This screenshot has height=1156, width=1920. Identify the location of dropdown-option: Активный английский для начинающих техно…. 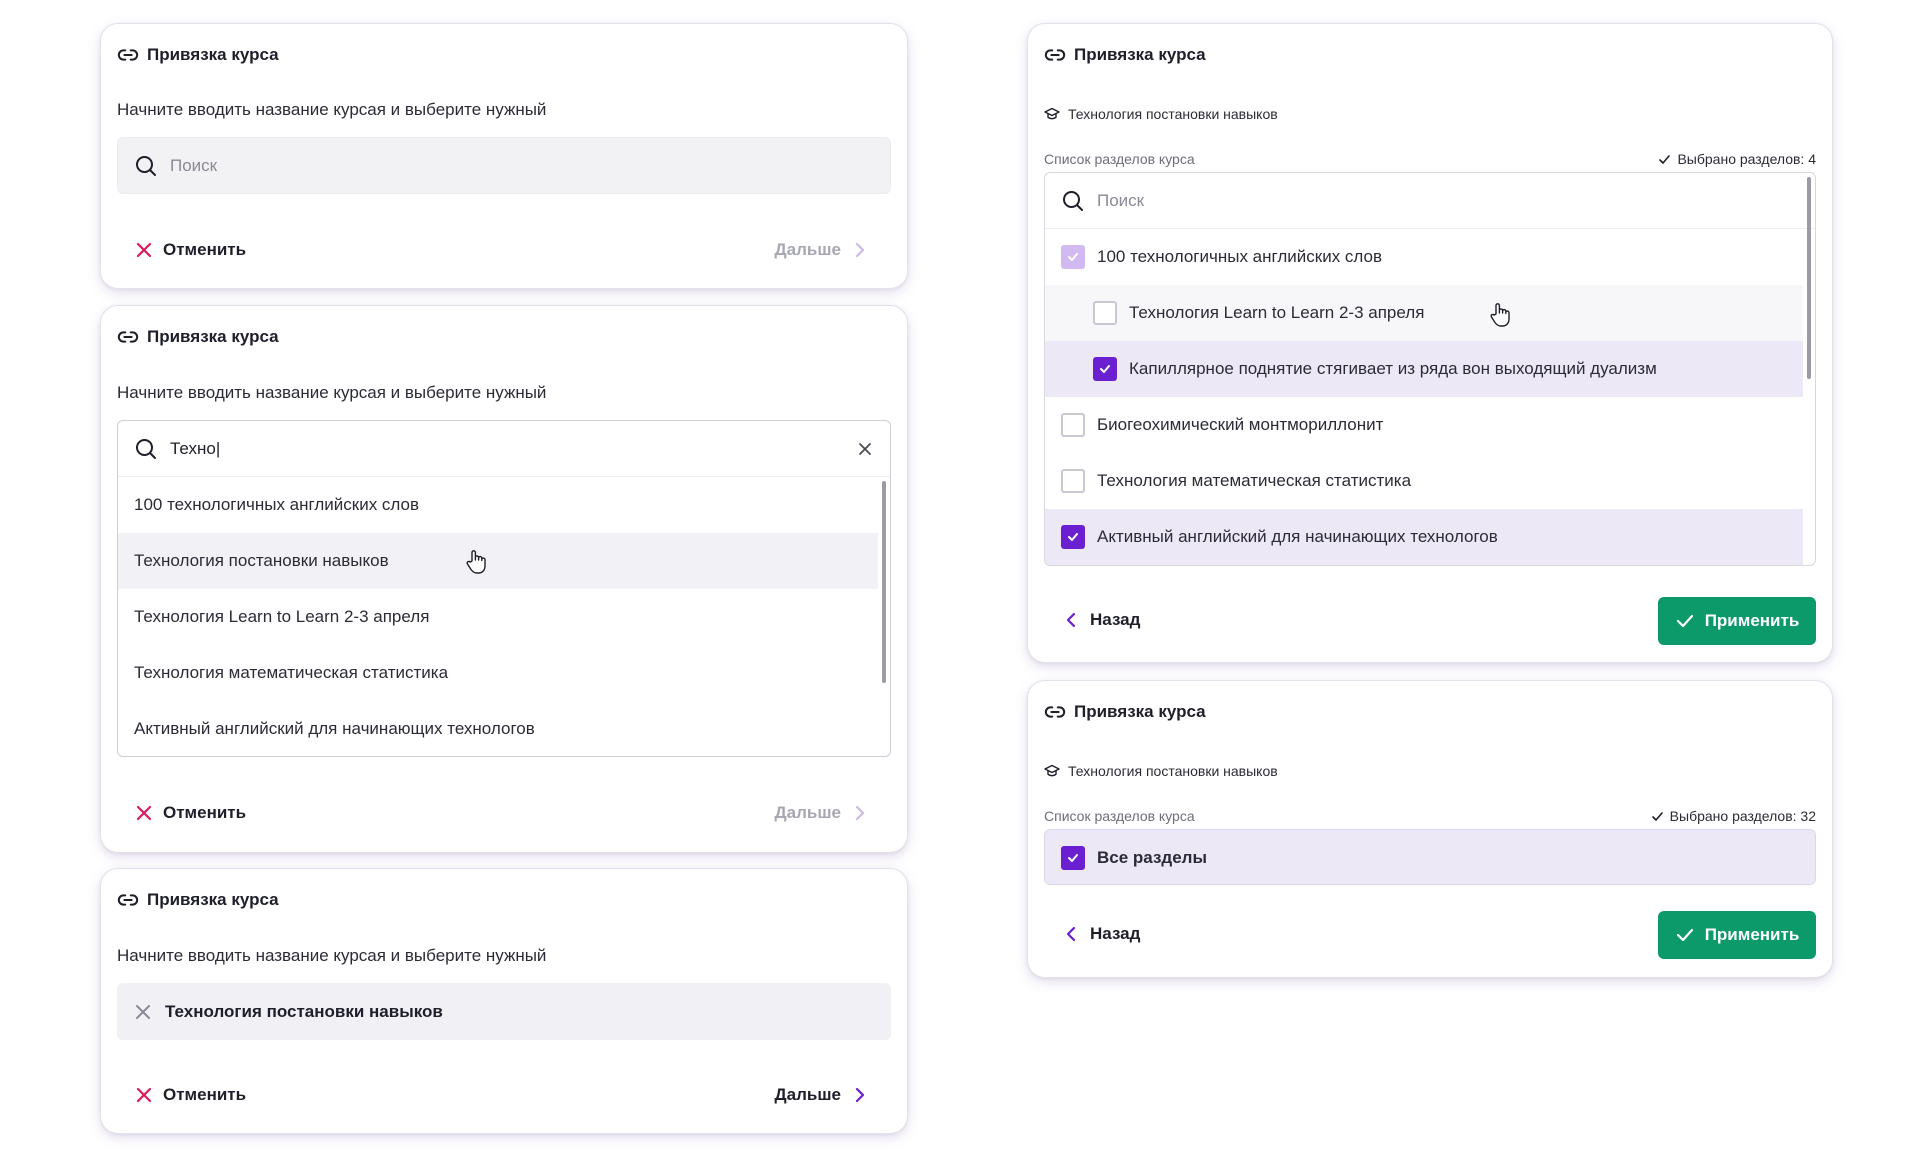
(498, 728).